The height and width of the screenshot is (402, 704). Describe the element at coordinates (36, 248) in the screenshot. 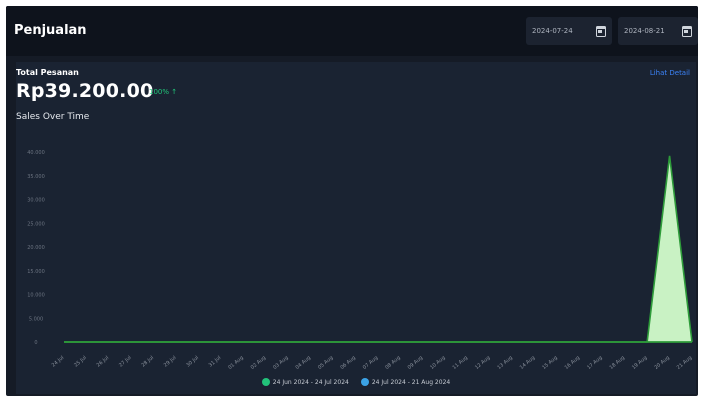

I see `y-tick-label: 20.000` at that location.